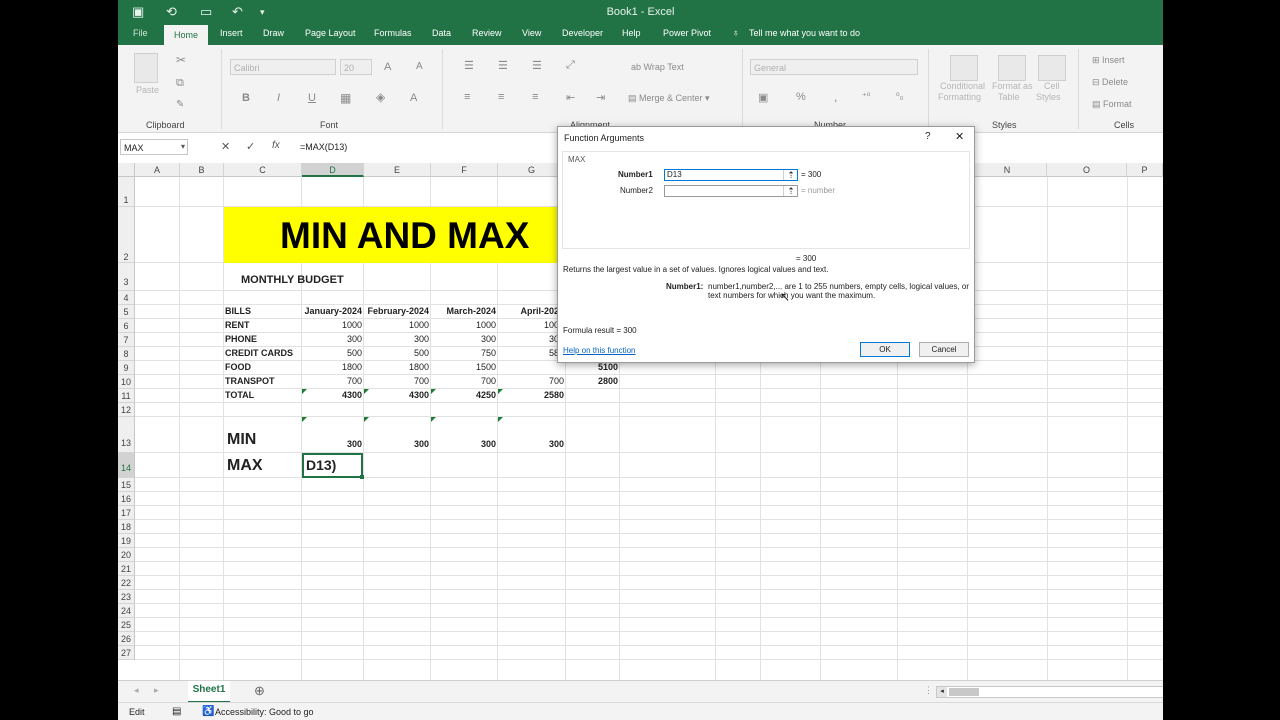 The image size is (1280, 720). What do you see at coordinates (1012, 86) in the screenshot?
I see `format-as-table-label: Format as` at bounding box center [1012, 86].